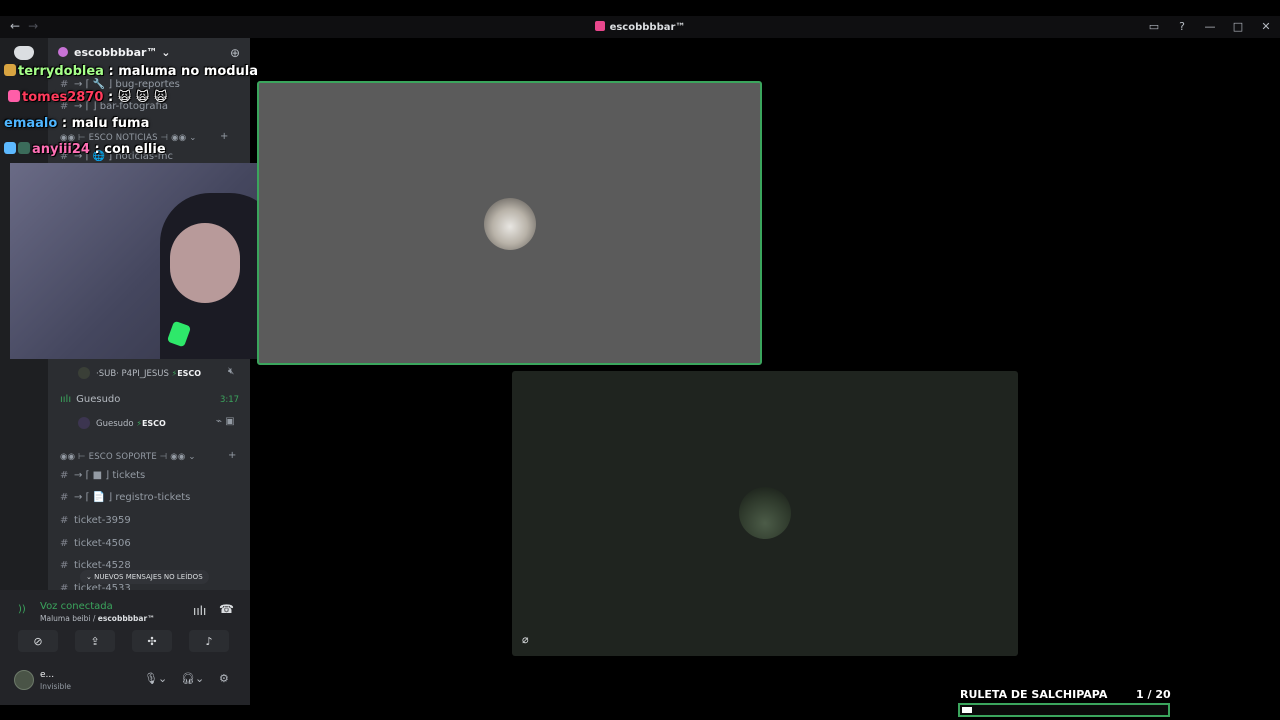 The height and width of the screenshot is (720, 1280). I want to click on chat-message: emaalo : malu fuma, so click(77, 123).